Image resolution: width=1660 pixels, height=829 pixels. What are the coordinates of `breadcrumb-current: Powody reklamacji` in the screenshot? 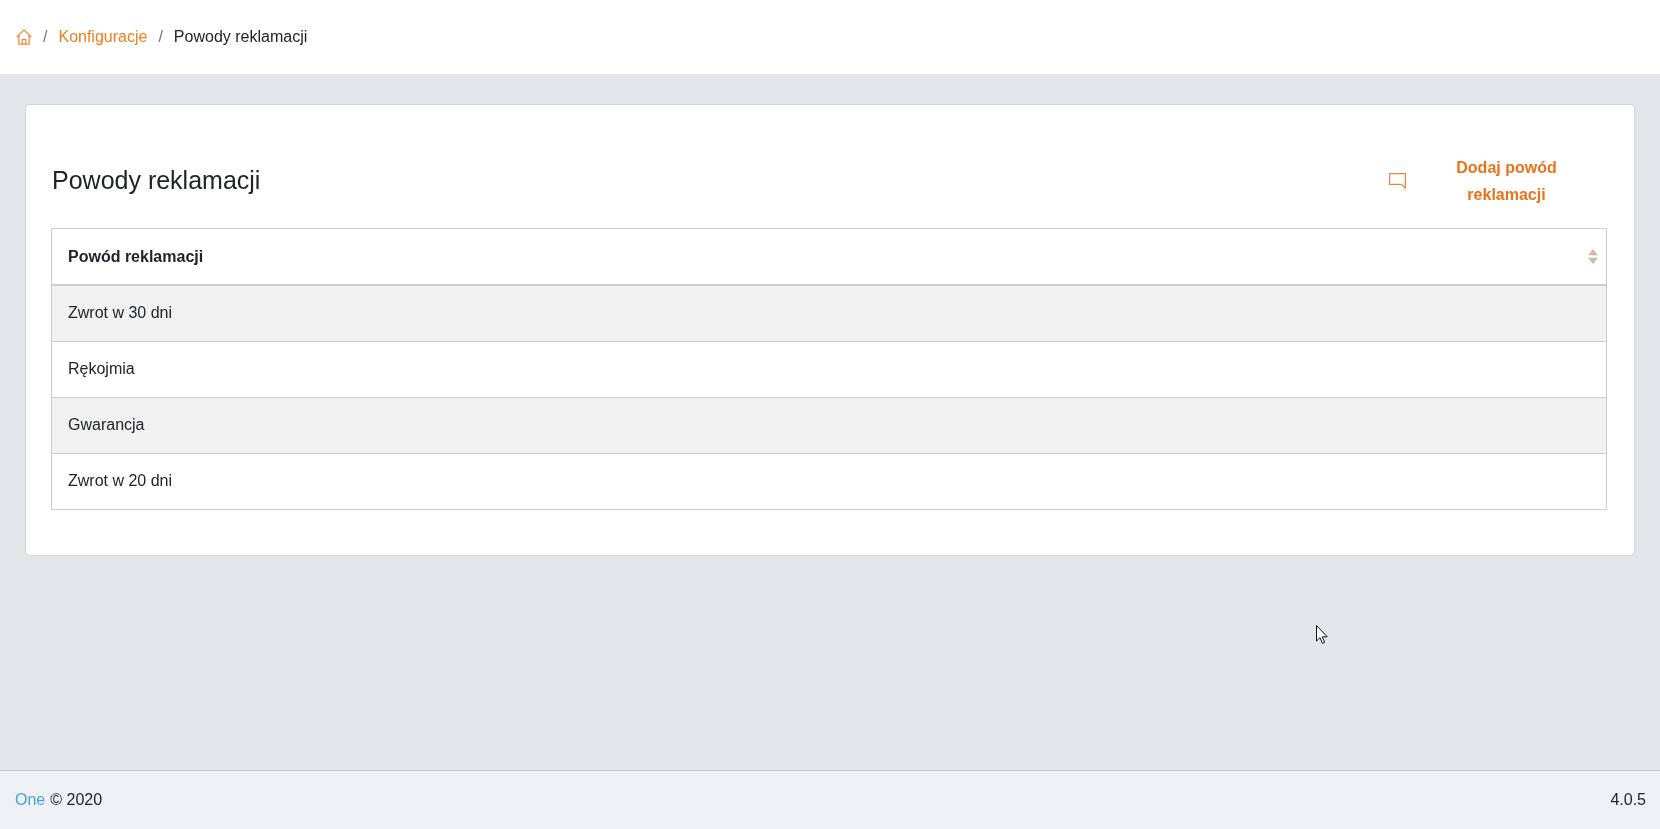 It's located at (240, 37).